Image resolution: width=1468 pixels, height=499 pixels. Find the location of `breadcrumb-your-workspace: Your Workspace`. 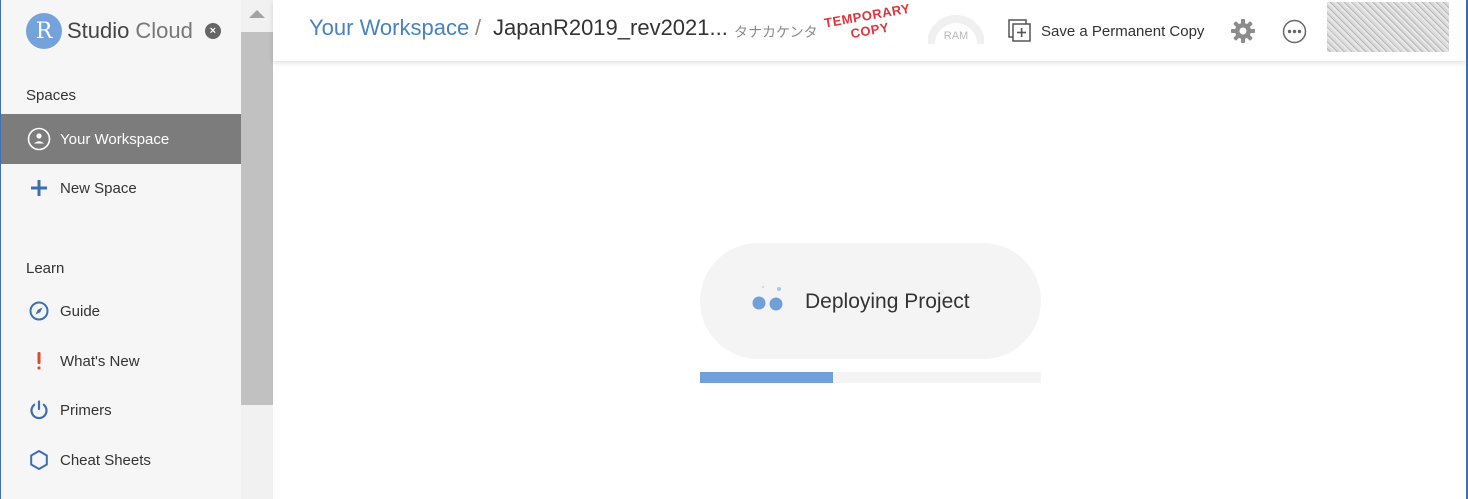

breadcrumb-your-workspace: Your Workspace is located at coordinates (389, 28).